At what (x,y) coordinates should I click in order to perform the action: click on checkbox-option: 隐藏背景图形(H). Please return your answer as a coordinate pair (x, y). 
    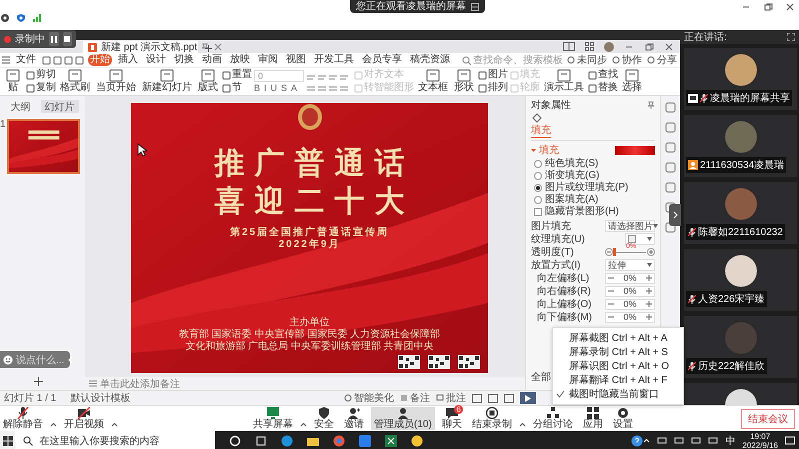
    Looking at the image, I should click on (593, 211).